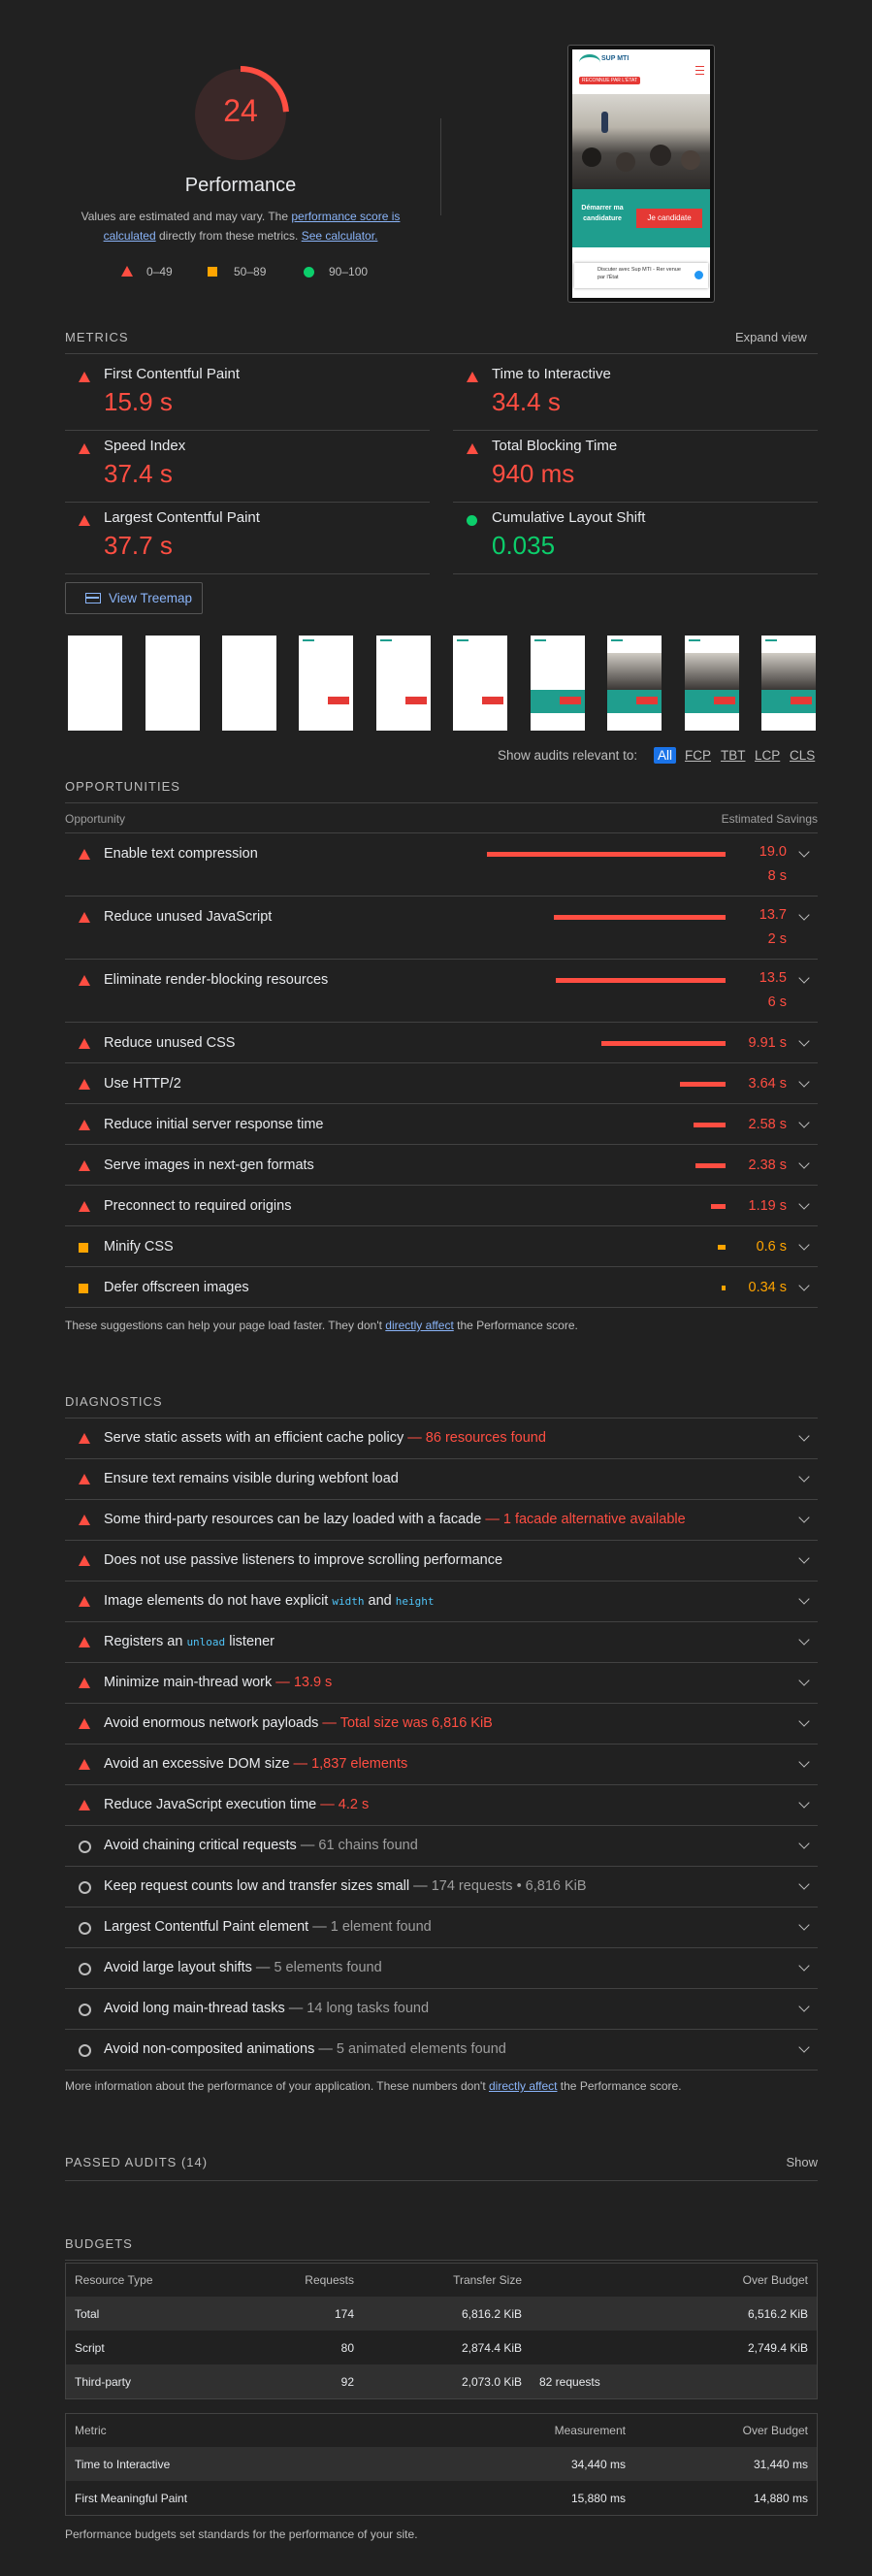  What do you see at coordinates (91, 2430) in the screenshot?
I see `column-header: Metric` at bounding box center [91, 2430].